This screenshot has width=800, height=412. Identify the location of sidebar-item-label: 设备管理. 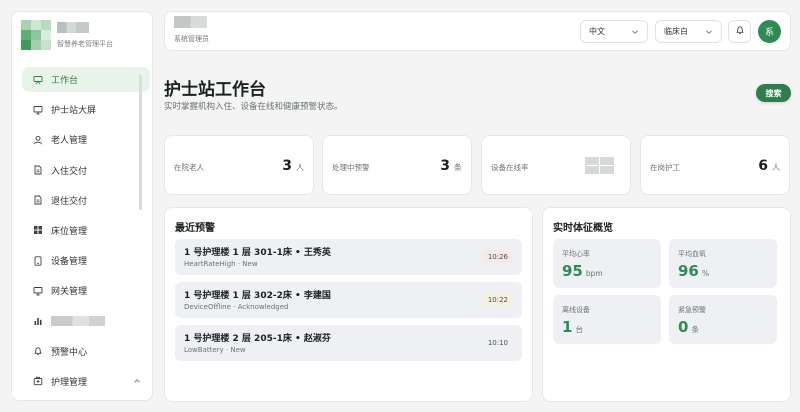
(69, 262).